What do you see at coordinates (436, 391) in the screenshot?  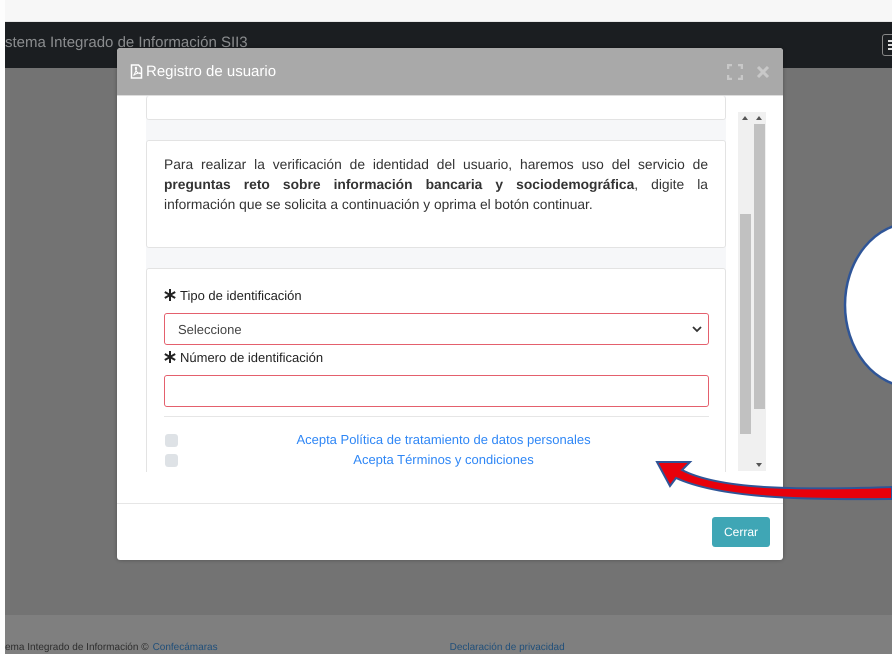 I see `input-field` at bounding box center [436, 391].